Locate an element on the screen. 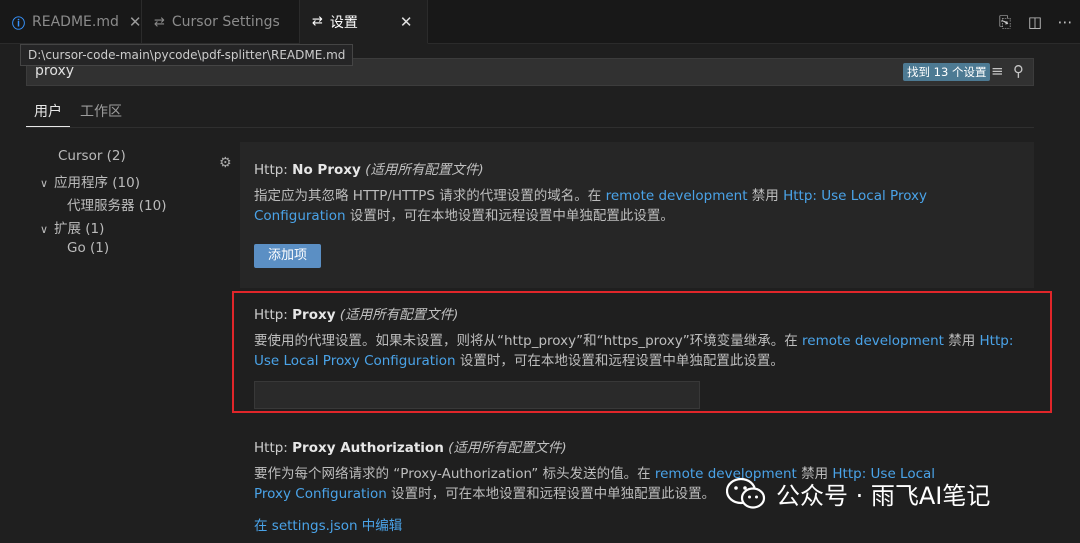  desc-text: 指定应为其忽略 HTTP/HTTPS 请求的代理设置的域名。在 is located at coordinates (430, 196).